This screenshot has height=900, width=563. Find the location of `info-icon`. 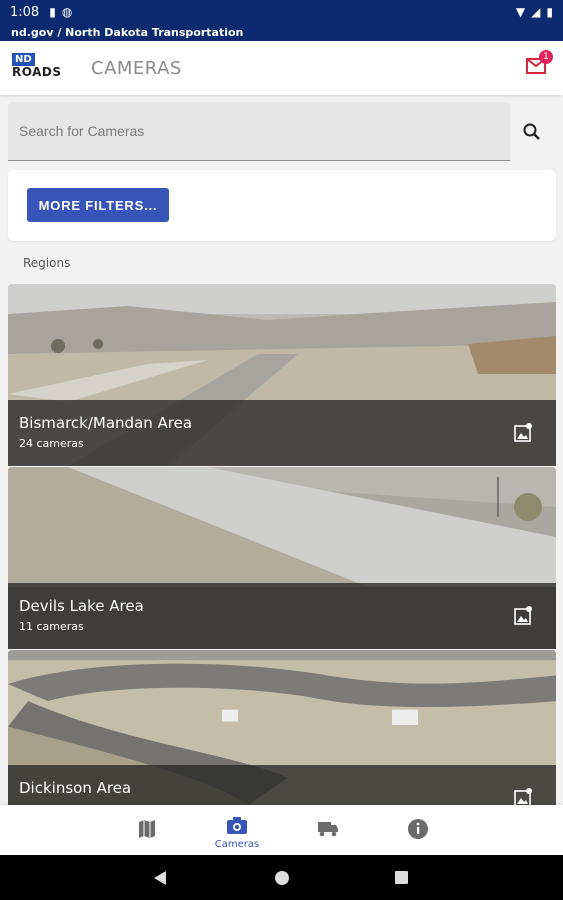

info-icon is located at coordinates (418, 829).